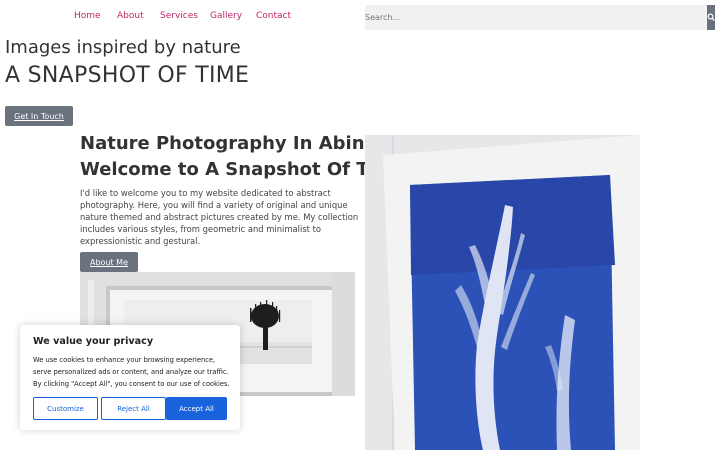 This screenshot has width=720, height=450. What do you see at coordinates (123, 47) in the screenshot?
I see `hero-subtitle: Images inspired by nature` at bounding box center [123, 47].